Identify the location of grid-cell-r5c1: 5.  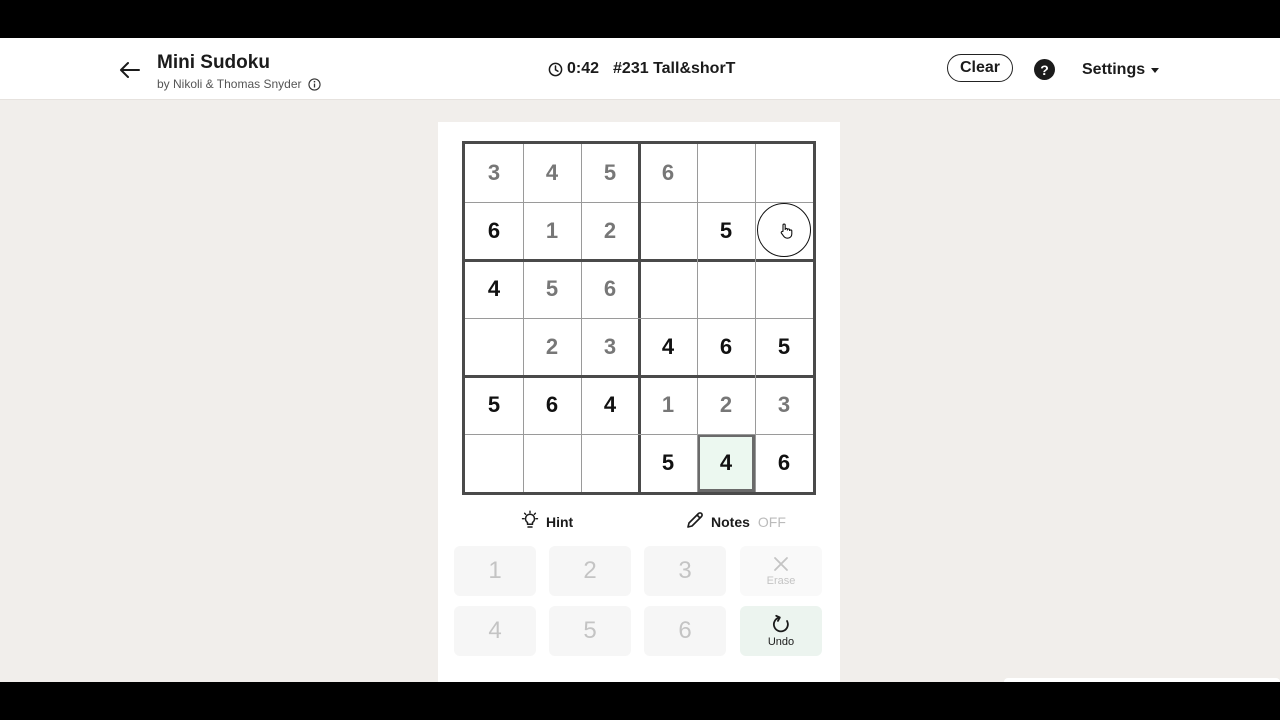
(494, 405).